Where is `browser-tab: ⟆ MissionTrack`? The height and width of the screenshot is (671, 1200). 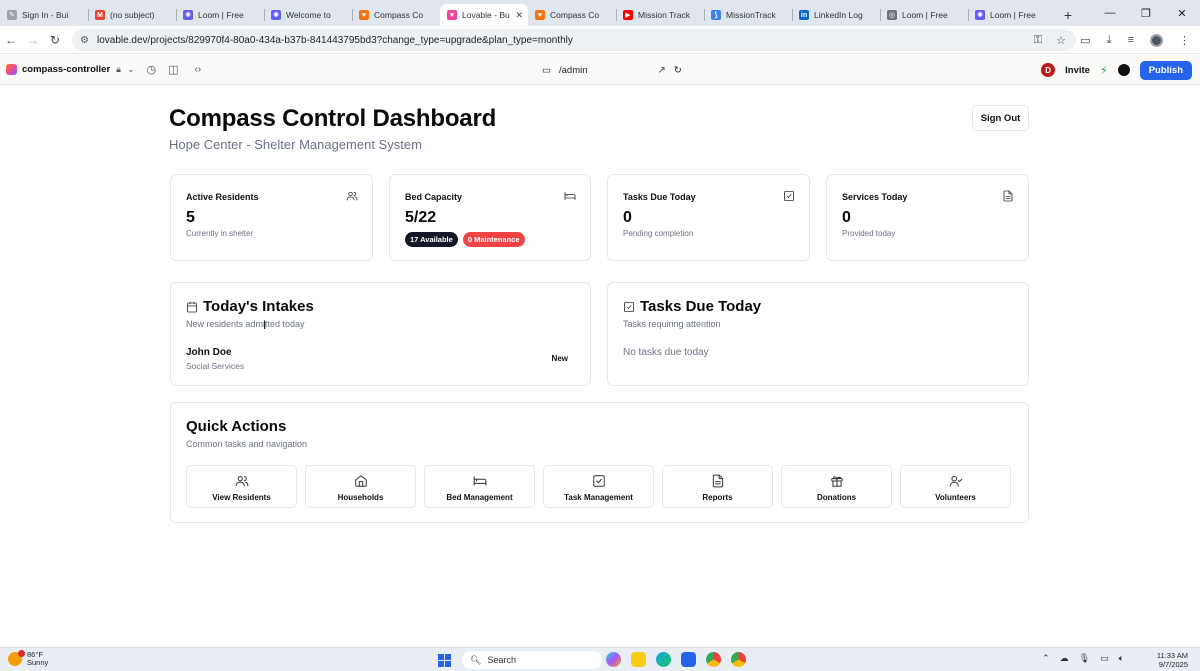
browser-tab: ⟆ MissionTrack is located at coordinates (748, 15).